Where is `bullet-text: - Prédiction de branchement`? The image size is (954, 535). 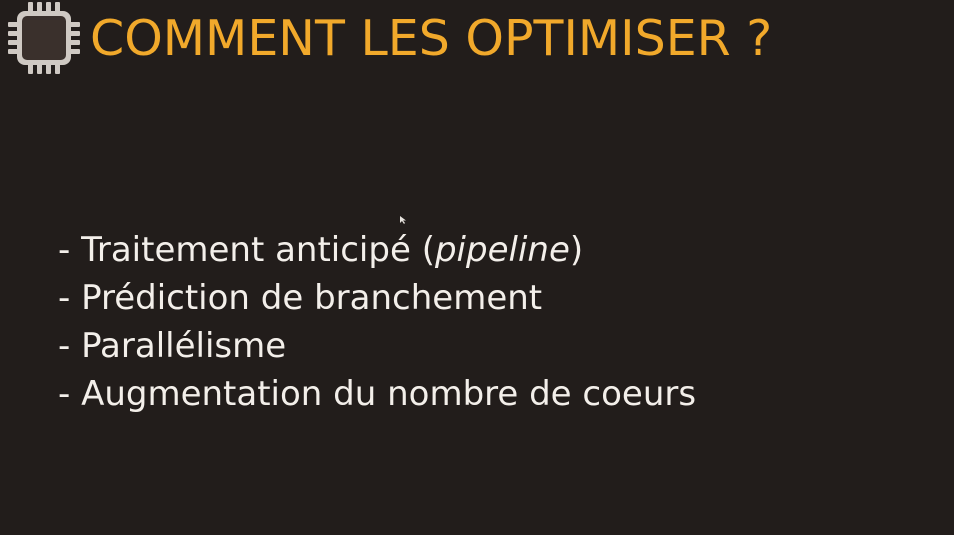
bullet-text: - Prédiction de branchement is located at coordinates (300, 298).